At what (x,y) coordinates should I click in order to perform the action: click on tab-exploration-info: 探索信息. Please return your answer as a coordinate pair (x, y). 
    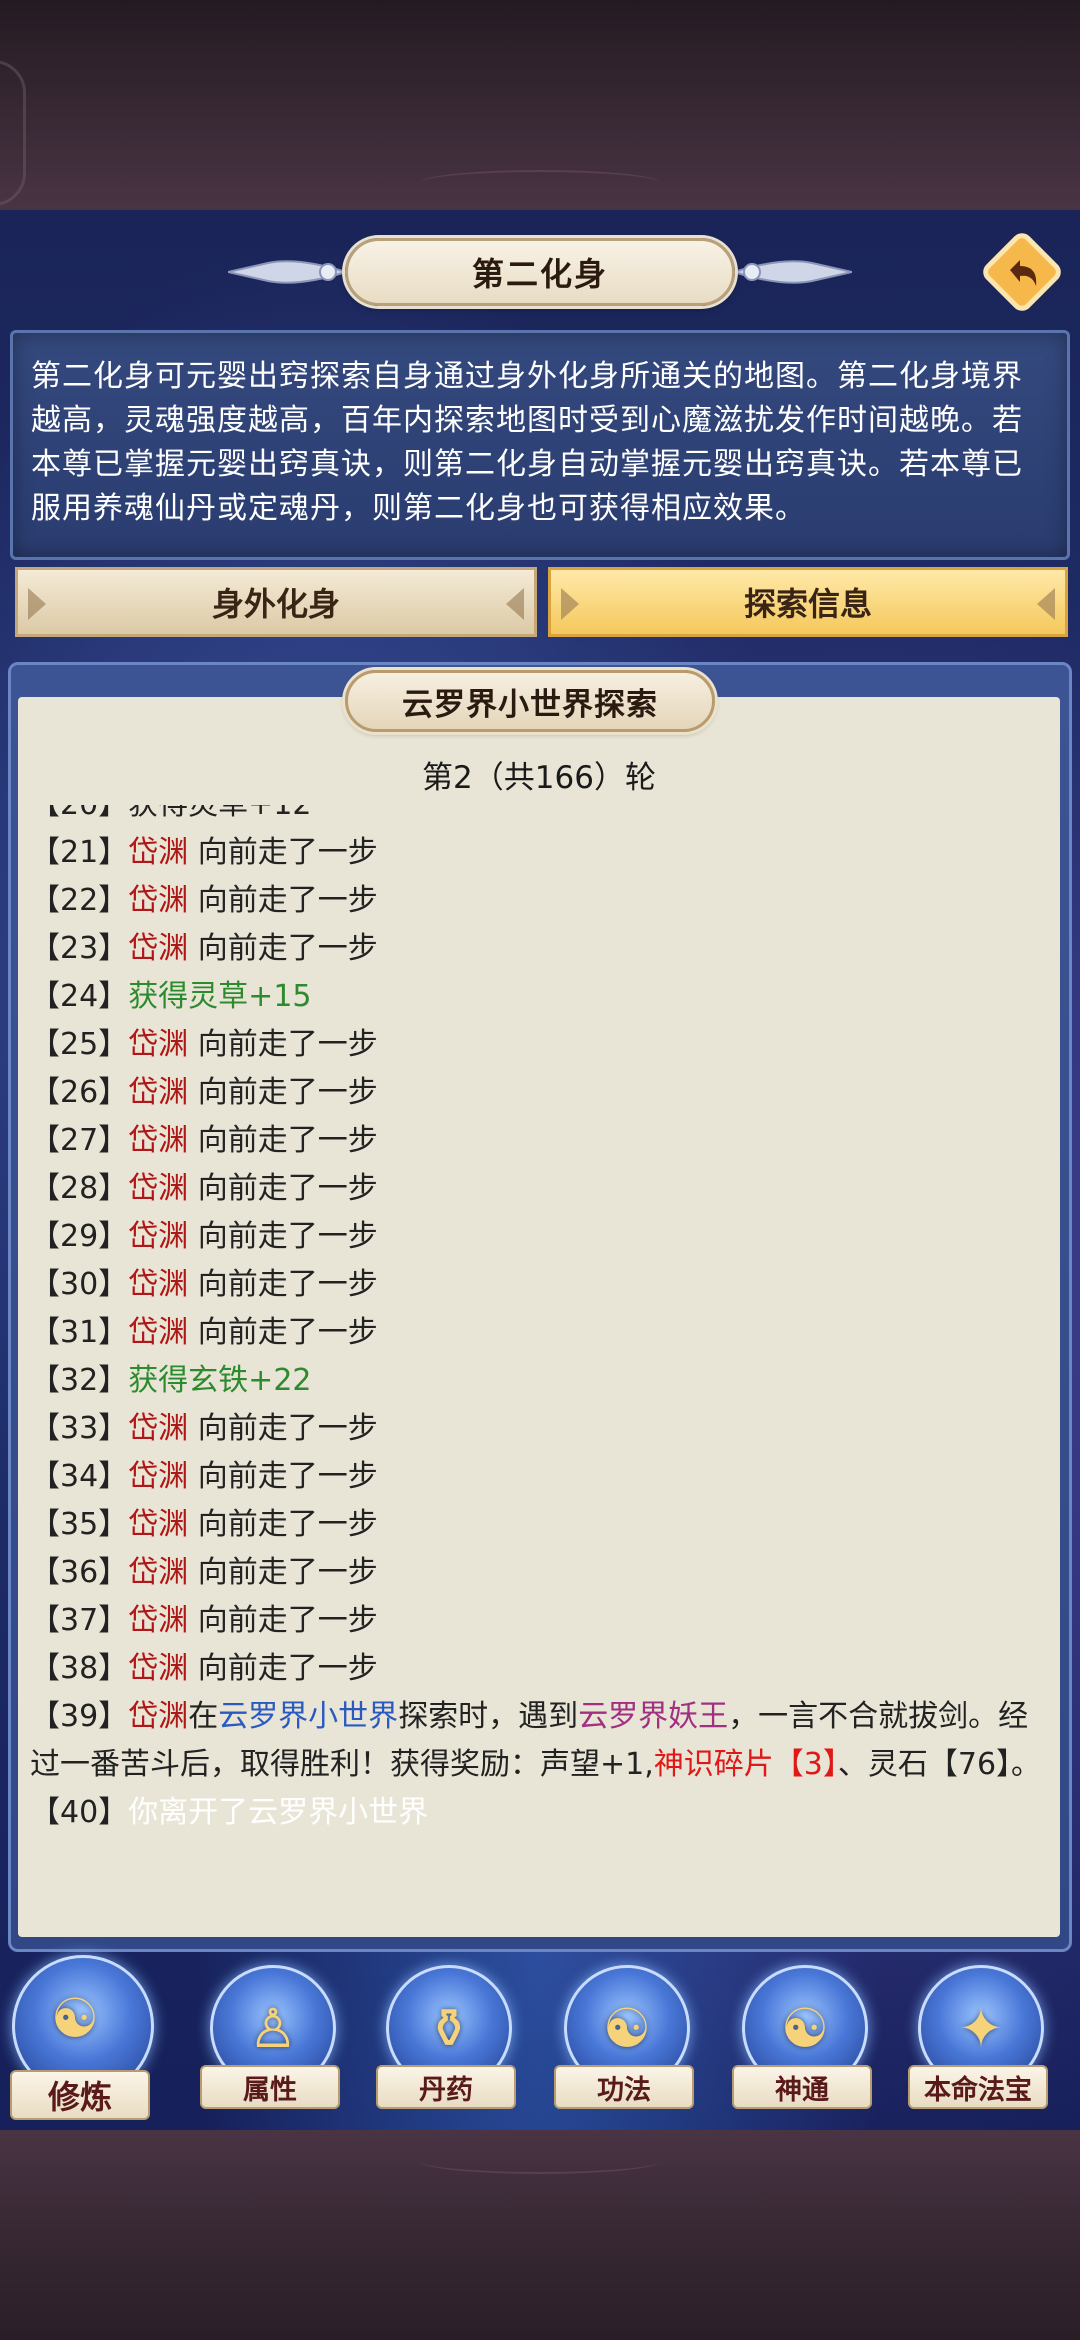
    Looking at the image, I should click on (808, 602).